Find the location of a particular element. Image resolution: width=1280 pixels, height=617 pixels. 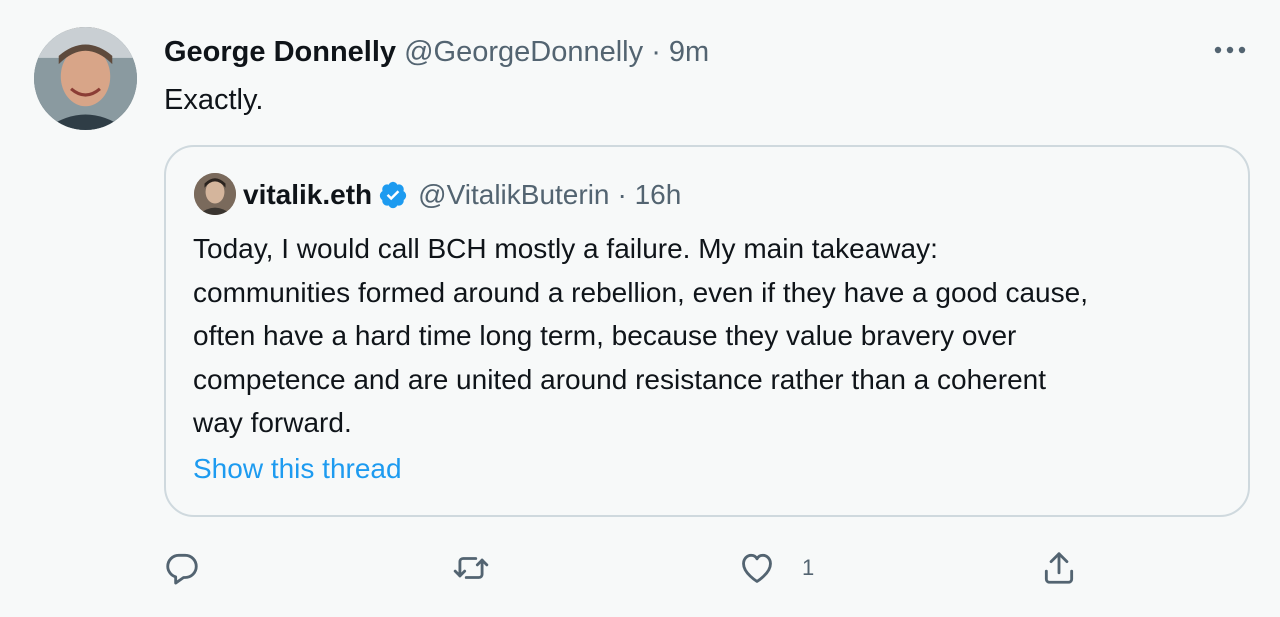

reply-icon is located at coordinates (182, 568).